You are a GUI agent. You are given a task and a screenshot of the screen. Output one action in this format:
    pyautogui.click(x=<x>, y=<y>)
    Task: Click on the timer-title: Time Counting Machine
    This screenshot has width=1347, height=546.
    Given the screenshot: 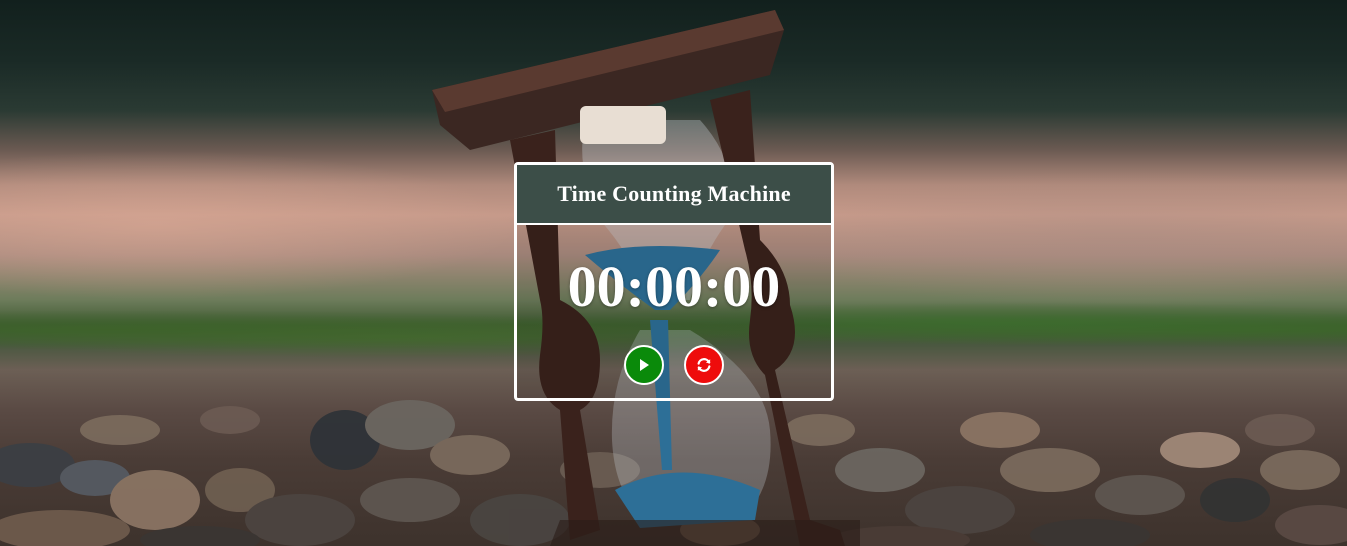 What is the action you would take?
    pyautogui.click(x=674, y=193)
    